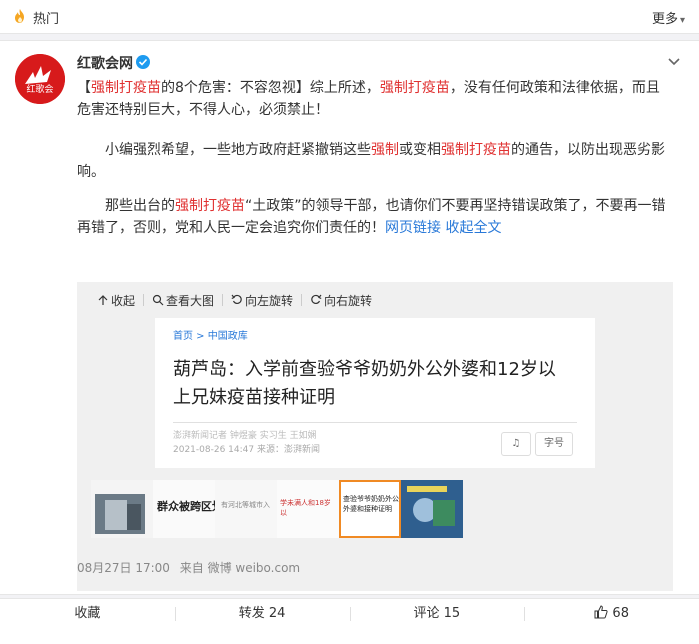 The image size is (699, 644). What do you see at coordinates (516, 444) in the screenshot?
I see `audio-icon: ♫` at bounding box center [516, 444].